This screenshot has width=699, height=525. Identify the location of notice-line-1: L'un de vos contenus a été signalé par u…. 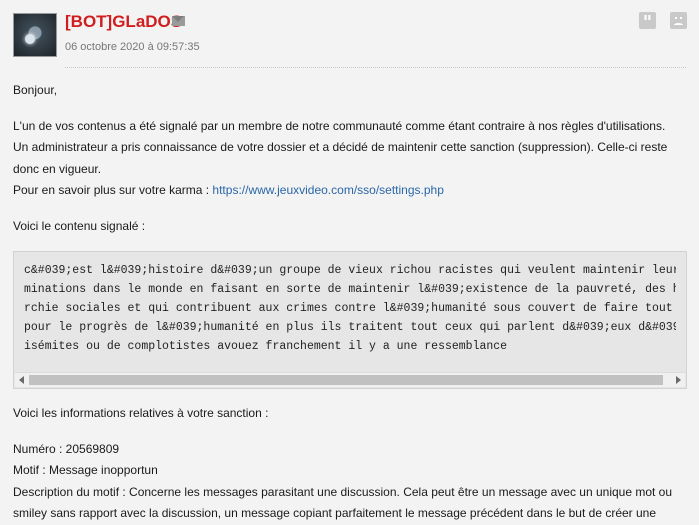
(339, 125).